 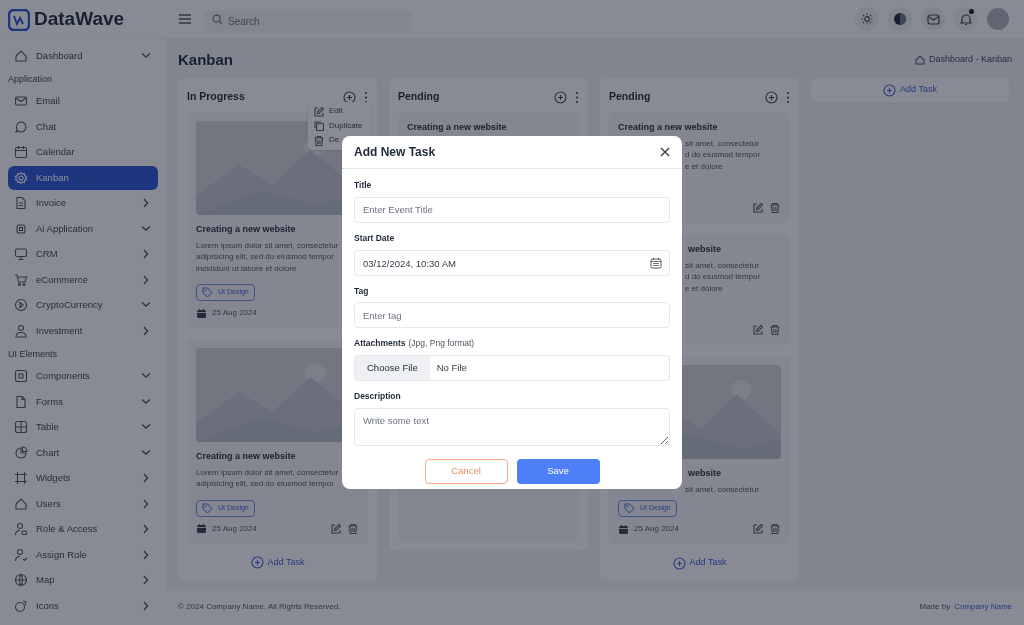 What do you see at coordinates (512, 315) in the screenshot?
I see `input-field: Enter tag` at bounding box center [512, 315].